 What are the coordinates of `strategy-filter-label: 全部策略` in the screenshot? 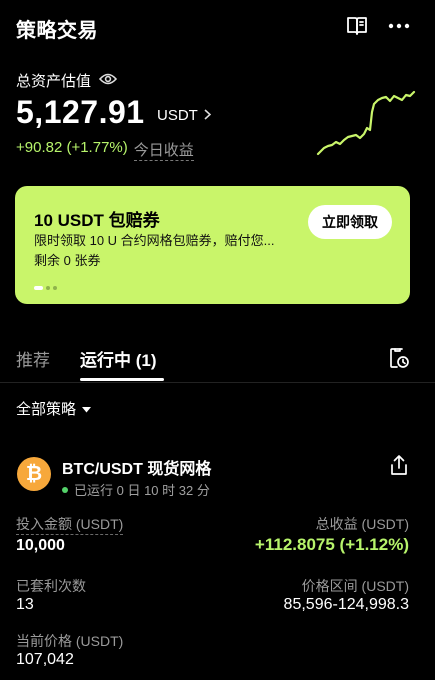 It's located at (46, 409).